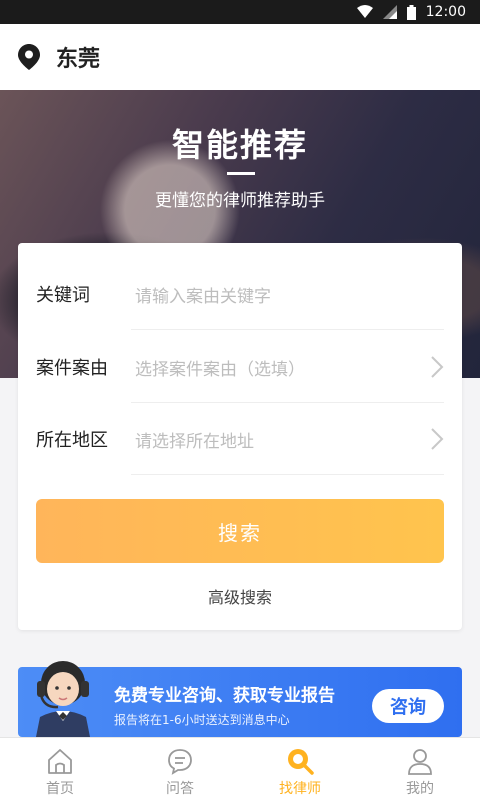 The width and height of the screenshot is (480, 801). I want to click on search-button: 搜索, so click(240, 531).